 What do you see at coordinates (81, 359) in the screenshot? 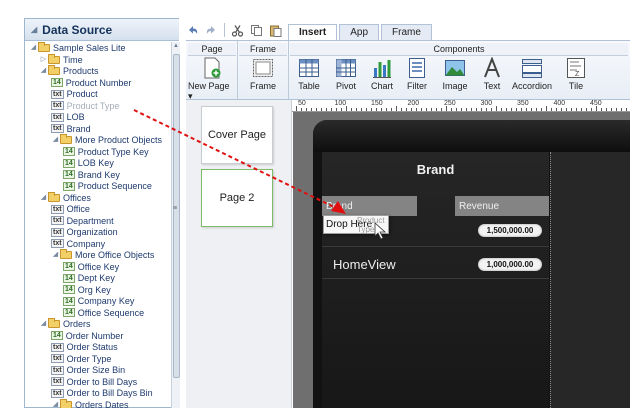
I see `tree-item: txt Order Type` at bounding box center [81, 359].